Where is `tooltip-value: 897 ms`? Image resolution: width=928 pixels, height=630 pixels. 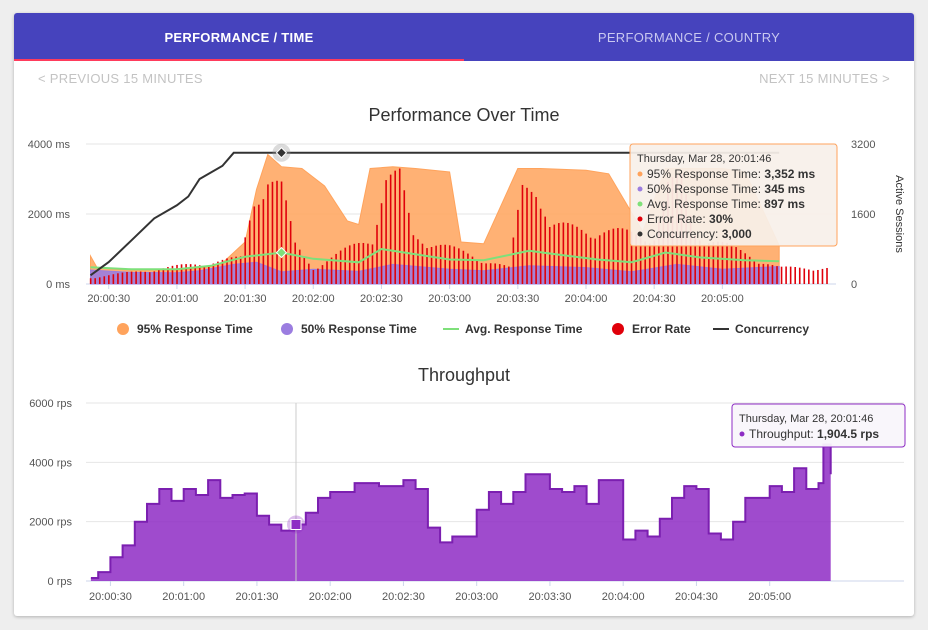 tooltip-value: 897 ms is located at coordinates (784, 204).